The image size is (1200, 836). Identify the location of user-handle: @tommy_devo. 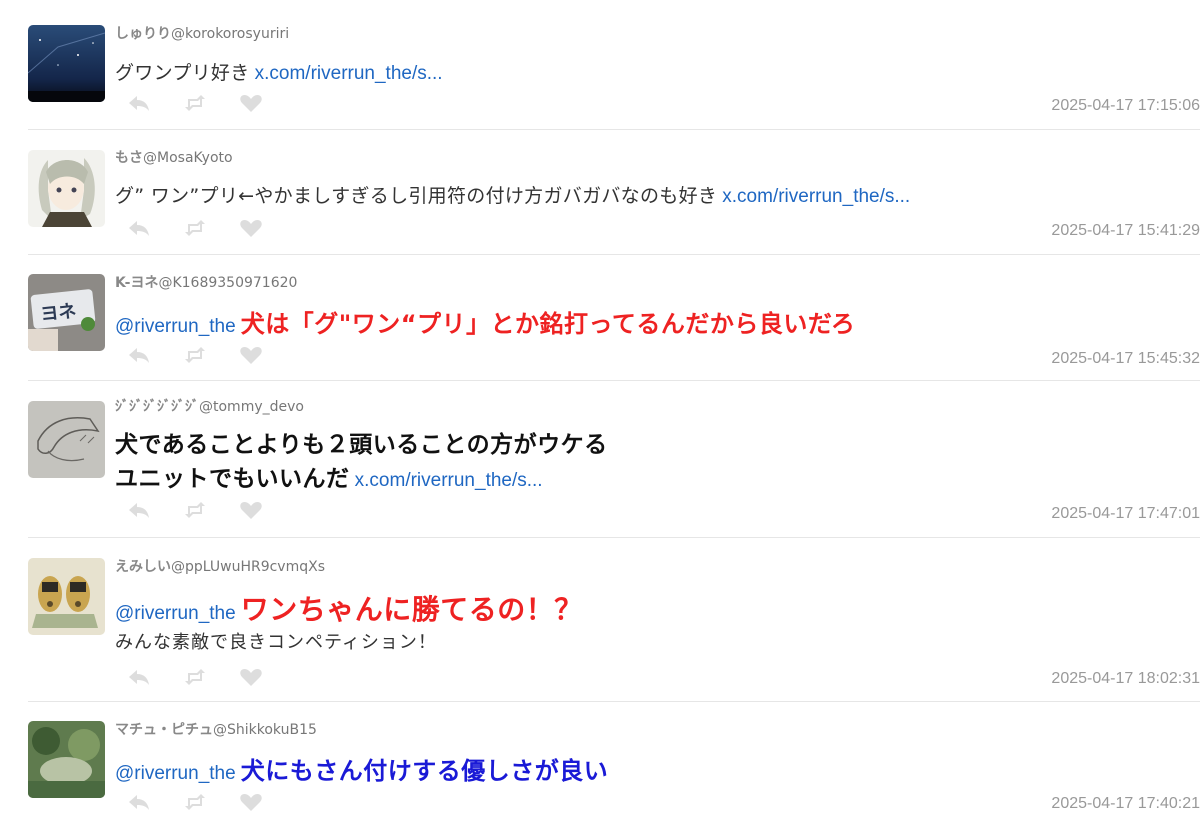
(251, 407).